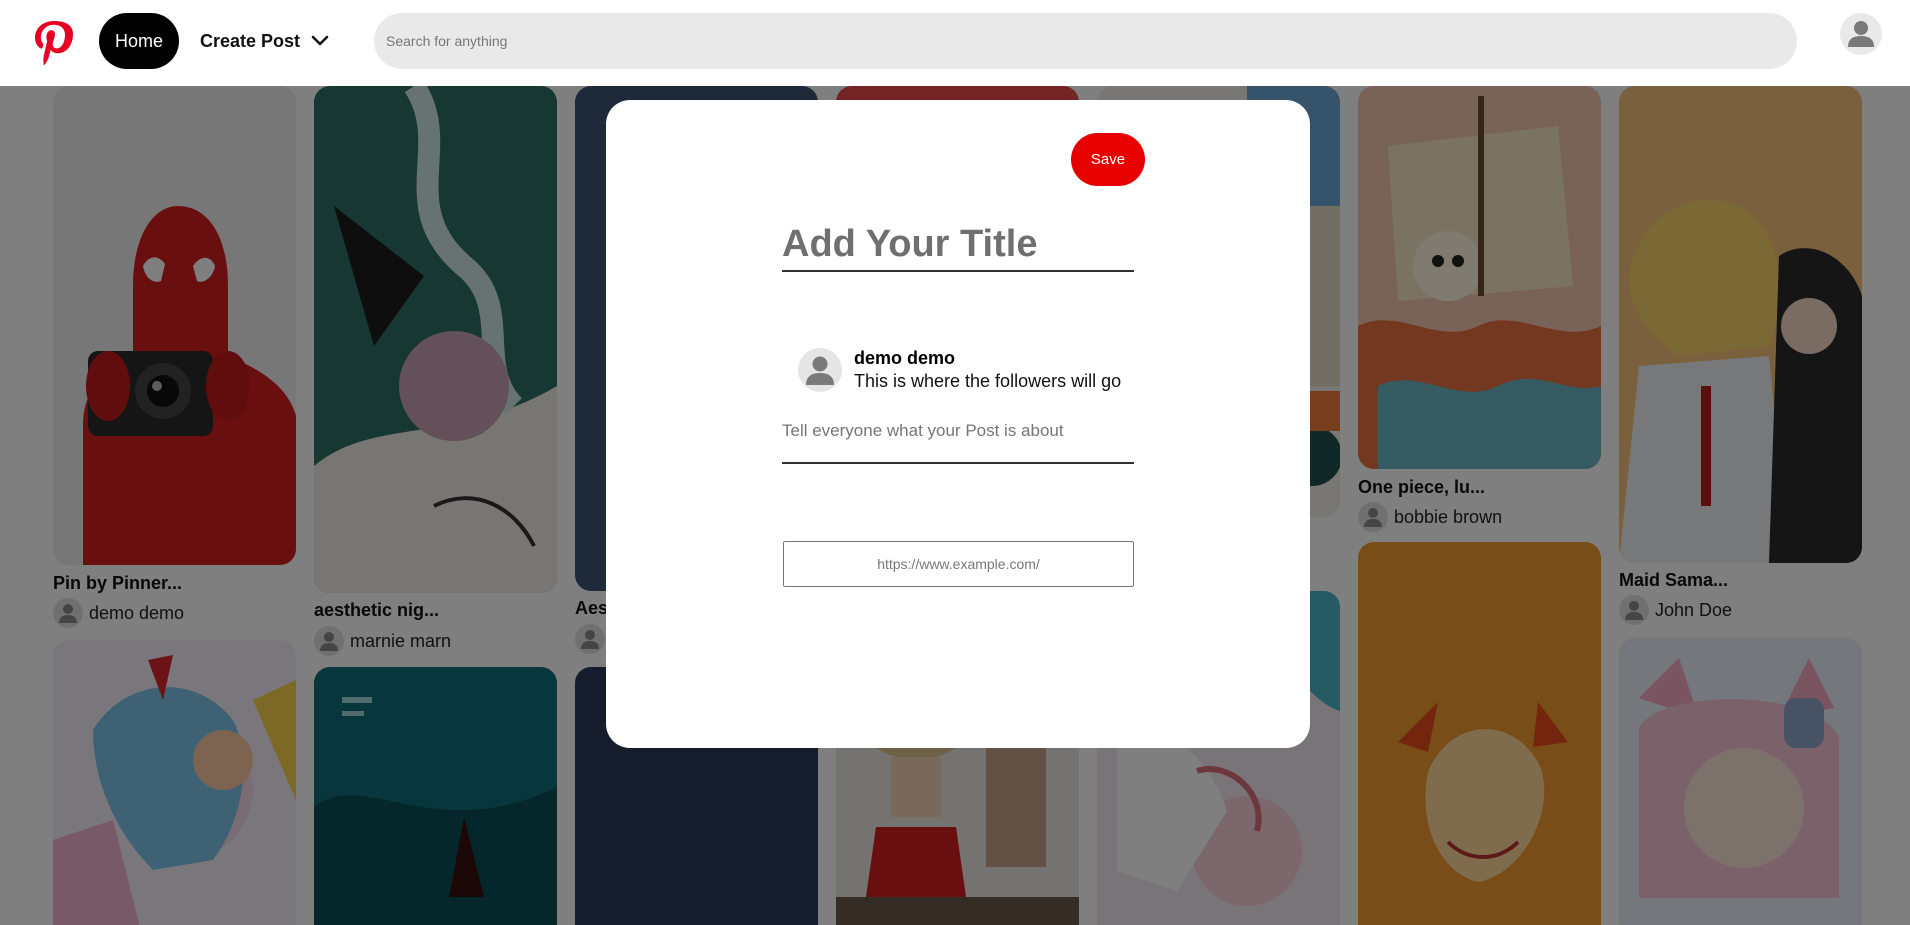  Describe the element at coordinates (250, 40) in the screenshot. I see `create-post-label: Create Post` at that location.